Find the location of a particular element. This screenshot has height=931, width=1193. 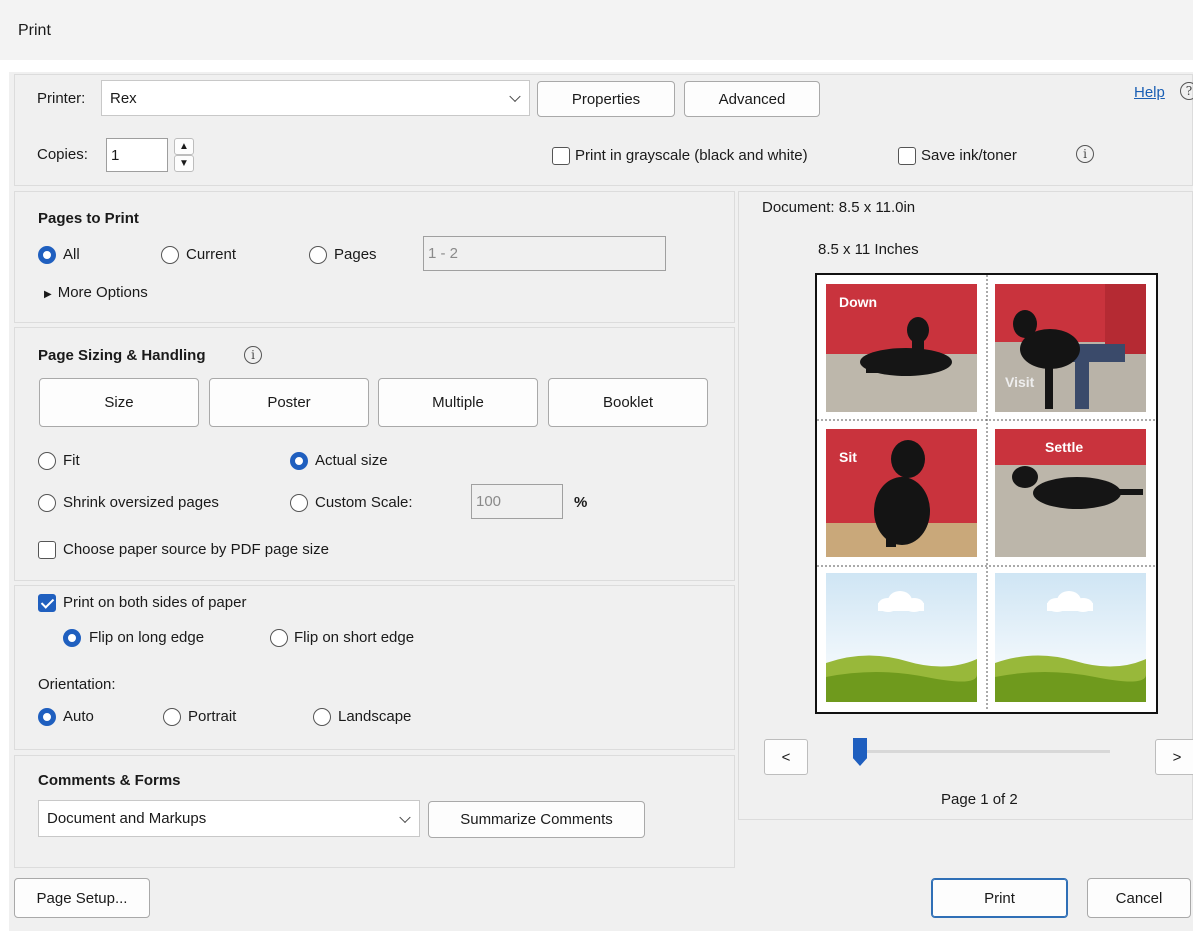

orientation-heading: Orientation: is located at coordinates (77, 684).